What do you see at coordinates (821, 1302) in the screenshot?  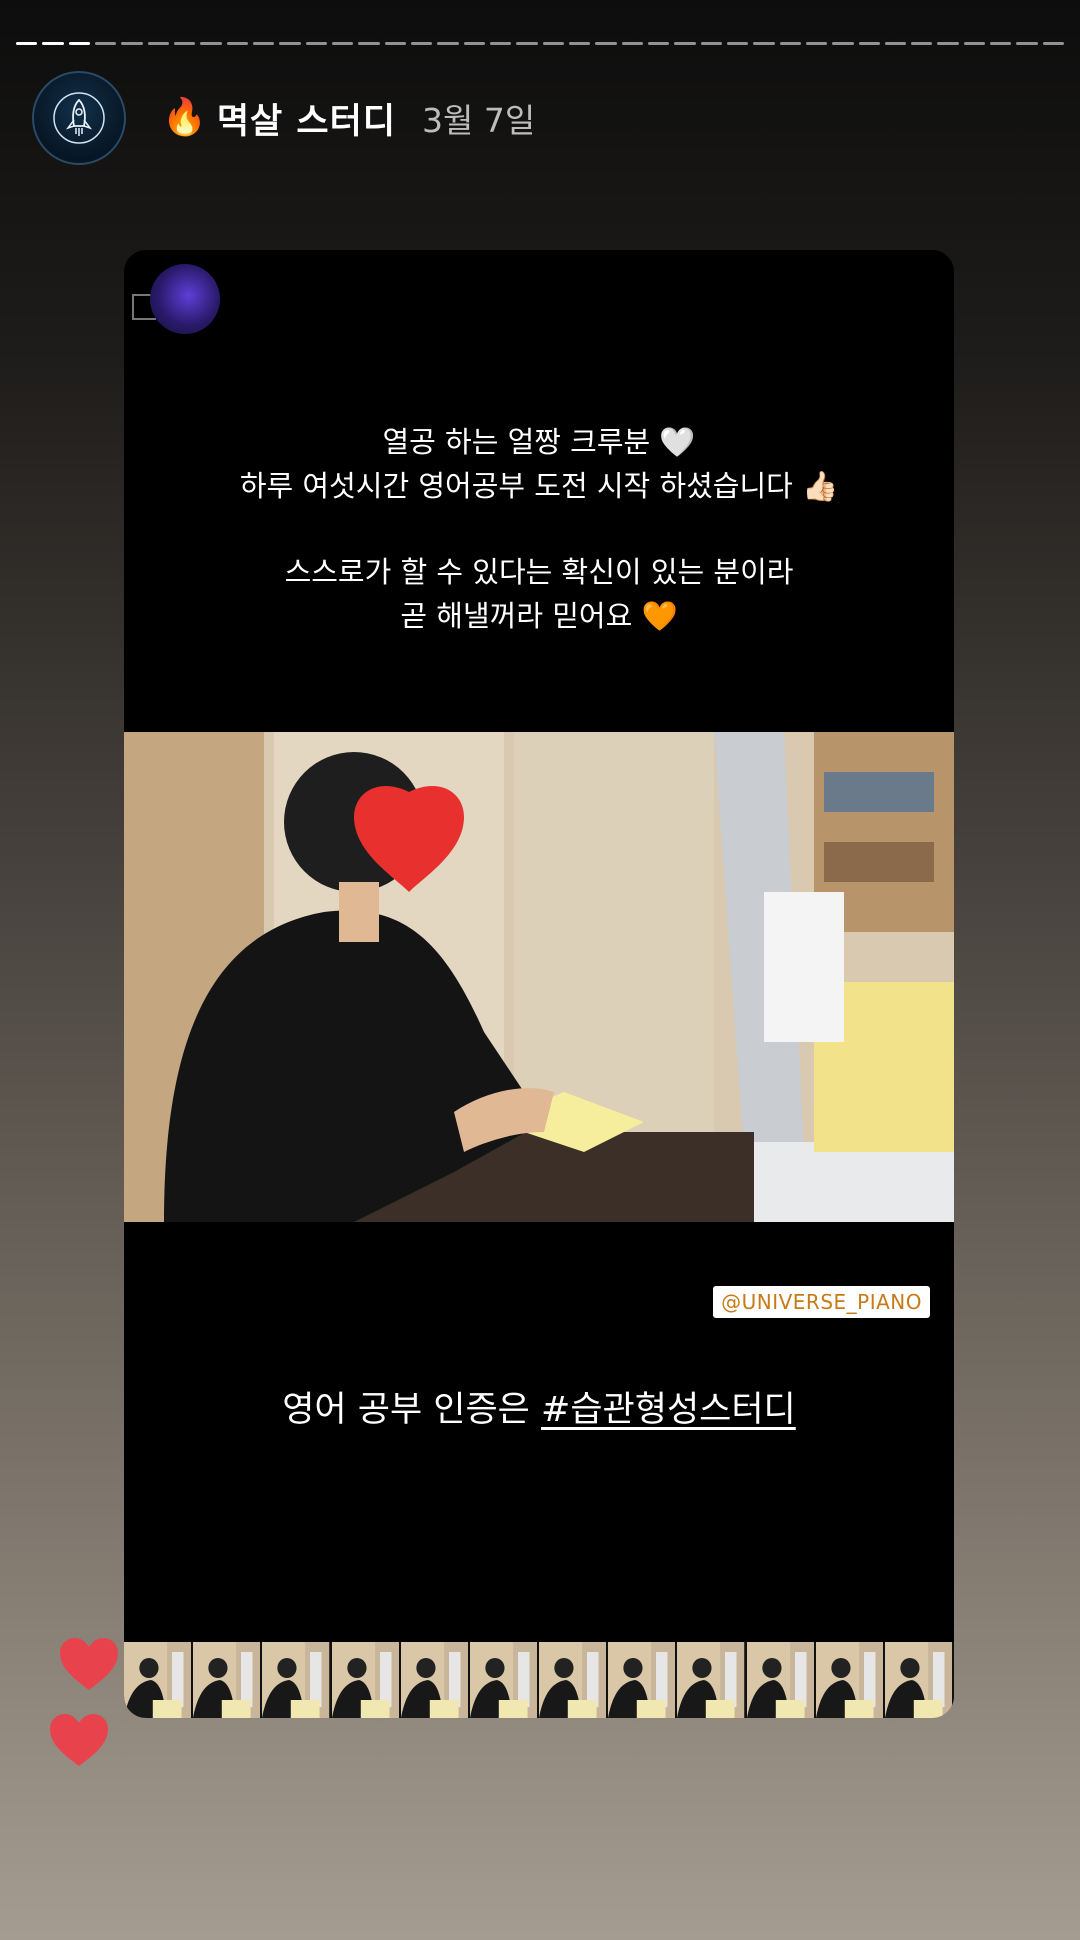 I see `mention-tag: @UNIVERSE_PIANO` at bounding box center [821, 1302].